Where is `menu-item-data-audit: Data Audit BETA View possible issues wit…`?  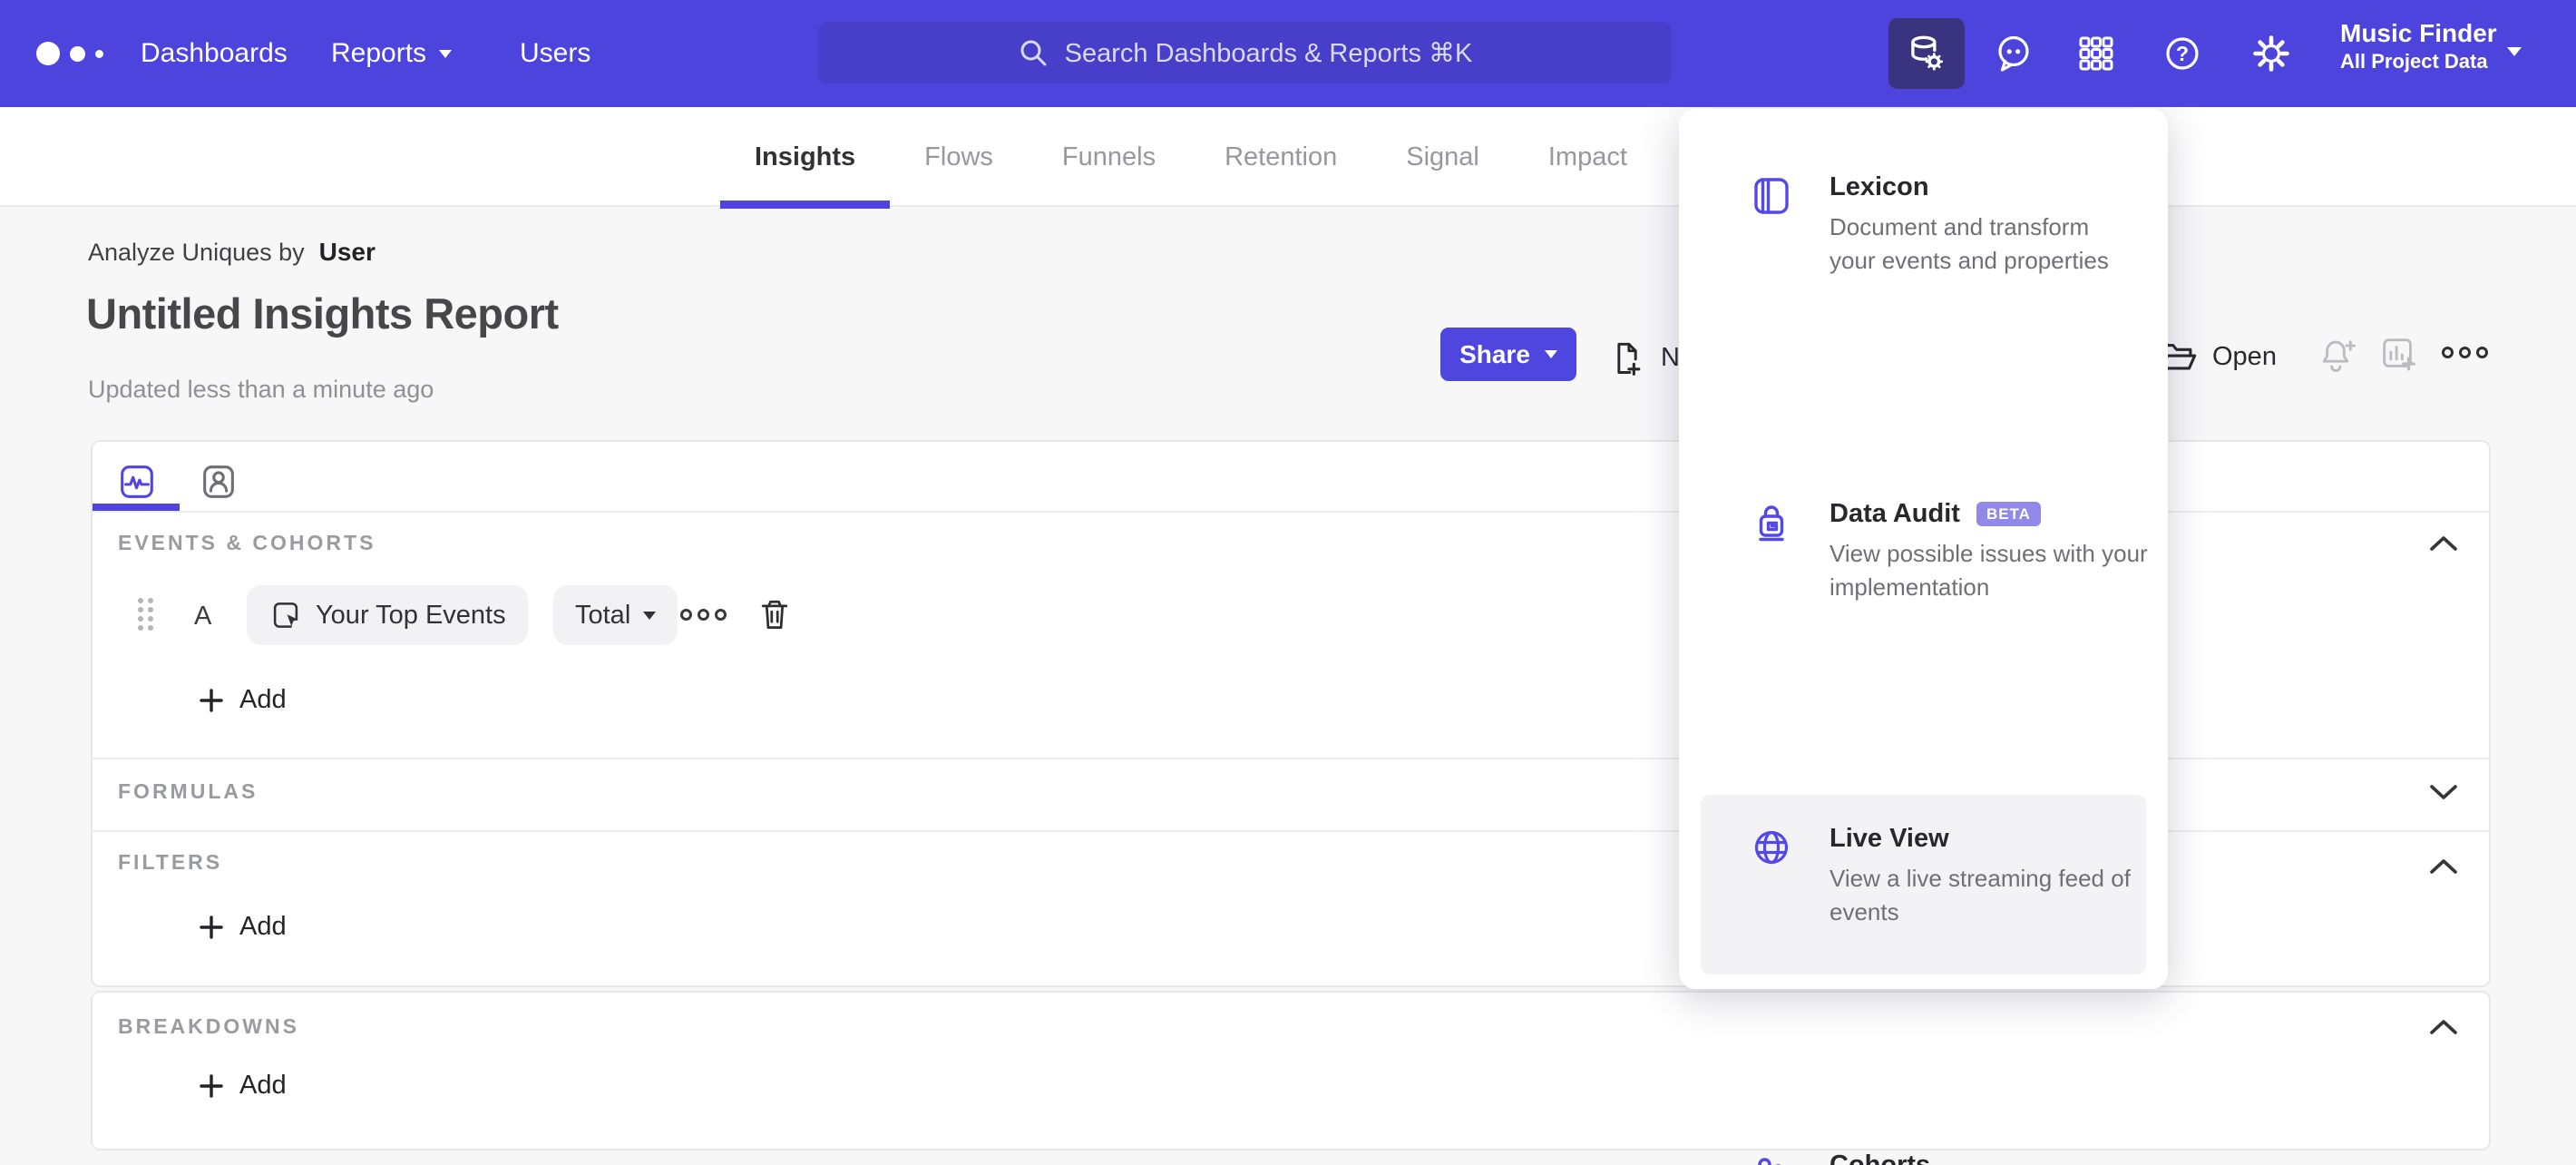
menu-item-data-audit: Data Audit BETA View possible issues wit… is located at coordinates (1923, 436).